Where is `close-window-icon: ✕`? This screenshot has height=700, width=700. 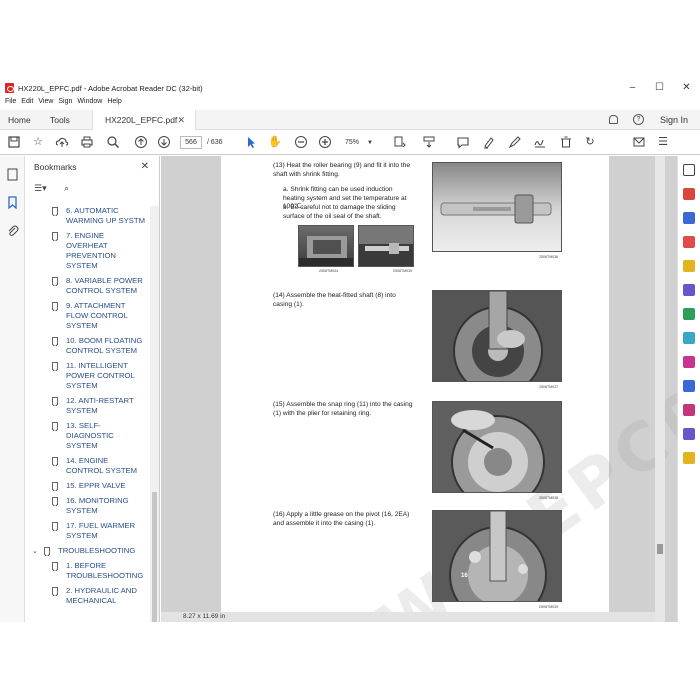
close-window-icon: ✕ is located at coordinates (686, 88).